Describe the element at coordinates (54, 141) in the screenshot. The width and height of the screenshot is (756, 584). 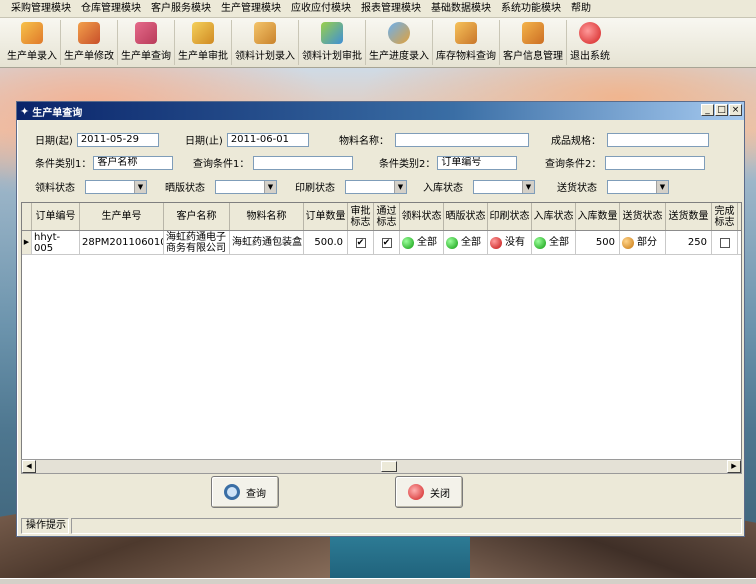
I see `date-from-label: 日期(起)` at that location.